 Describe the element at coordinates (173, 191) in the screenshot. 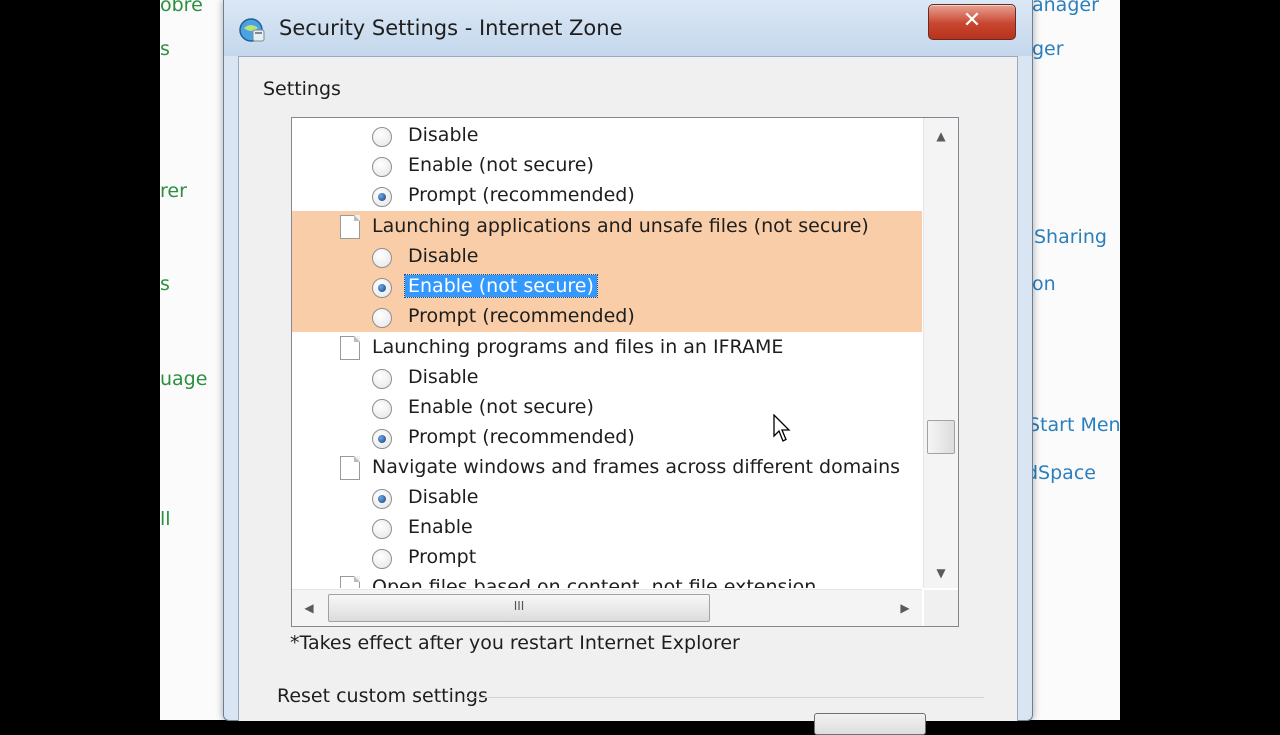

I see `bg-link: rer` at that location.